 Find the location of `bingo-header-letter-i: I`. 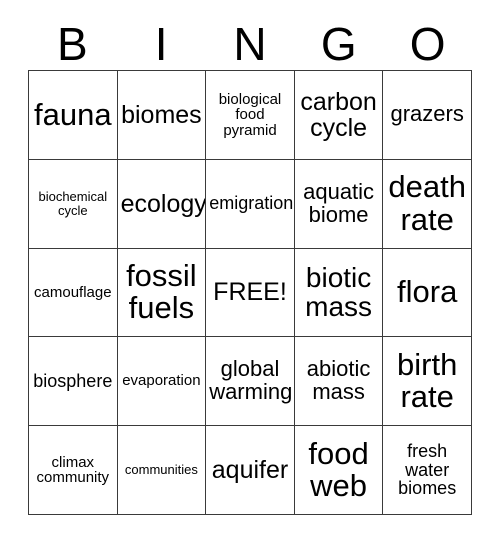

bingo-header-letter-i: I is located at coordinates (161, 44).